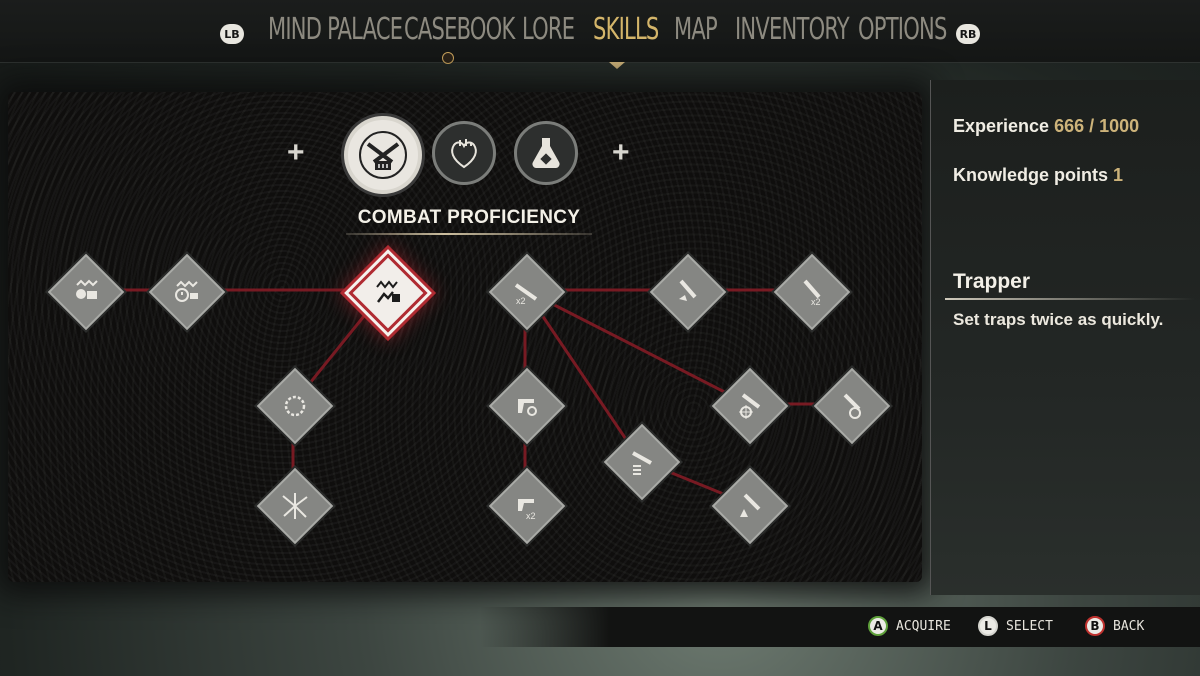  What do you see at coordinates (1030, 175) in the screenshot?
I see `knowledge-points-label: Knowledge points` at bounding box center [1030, 175].